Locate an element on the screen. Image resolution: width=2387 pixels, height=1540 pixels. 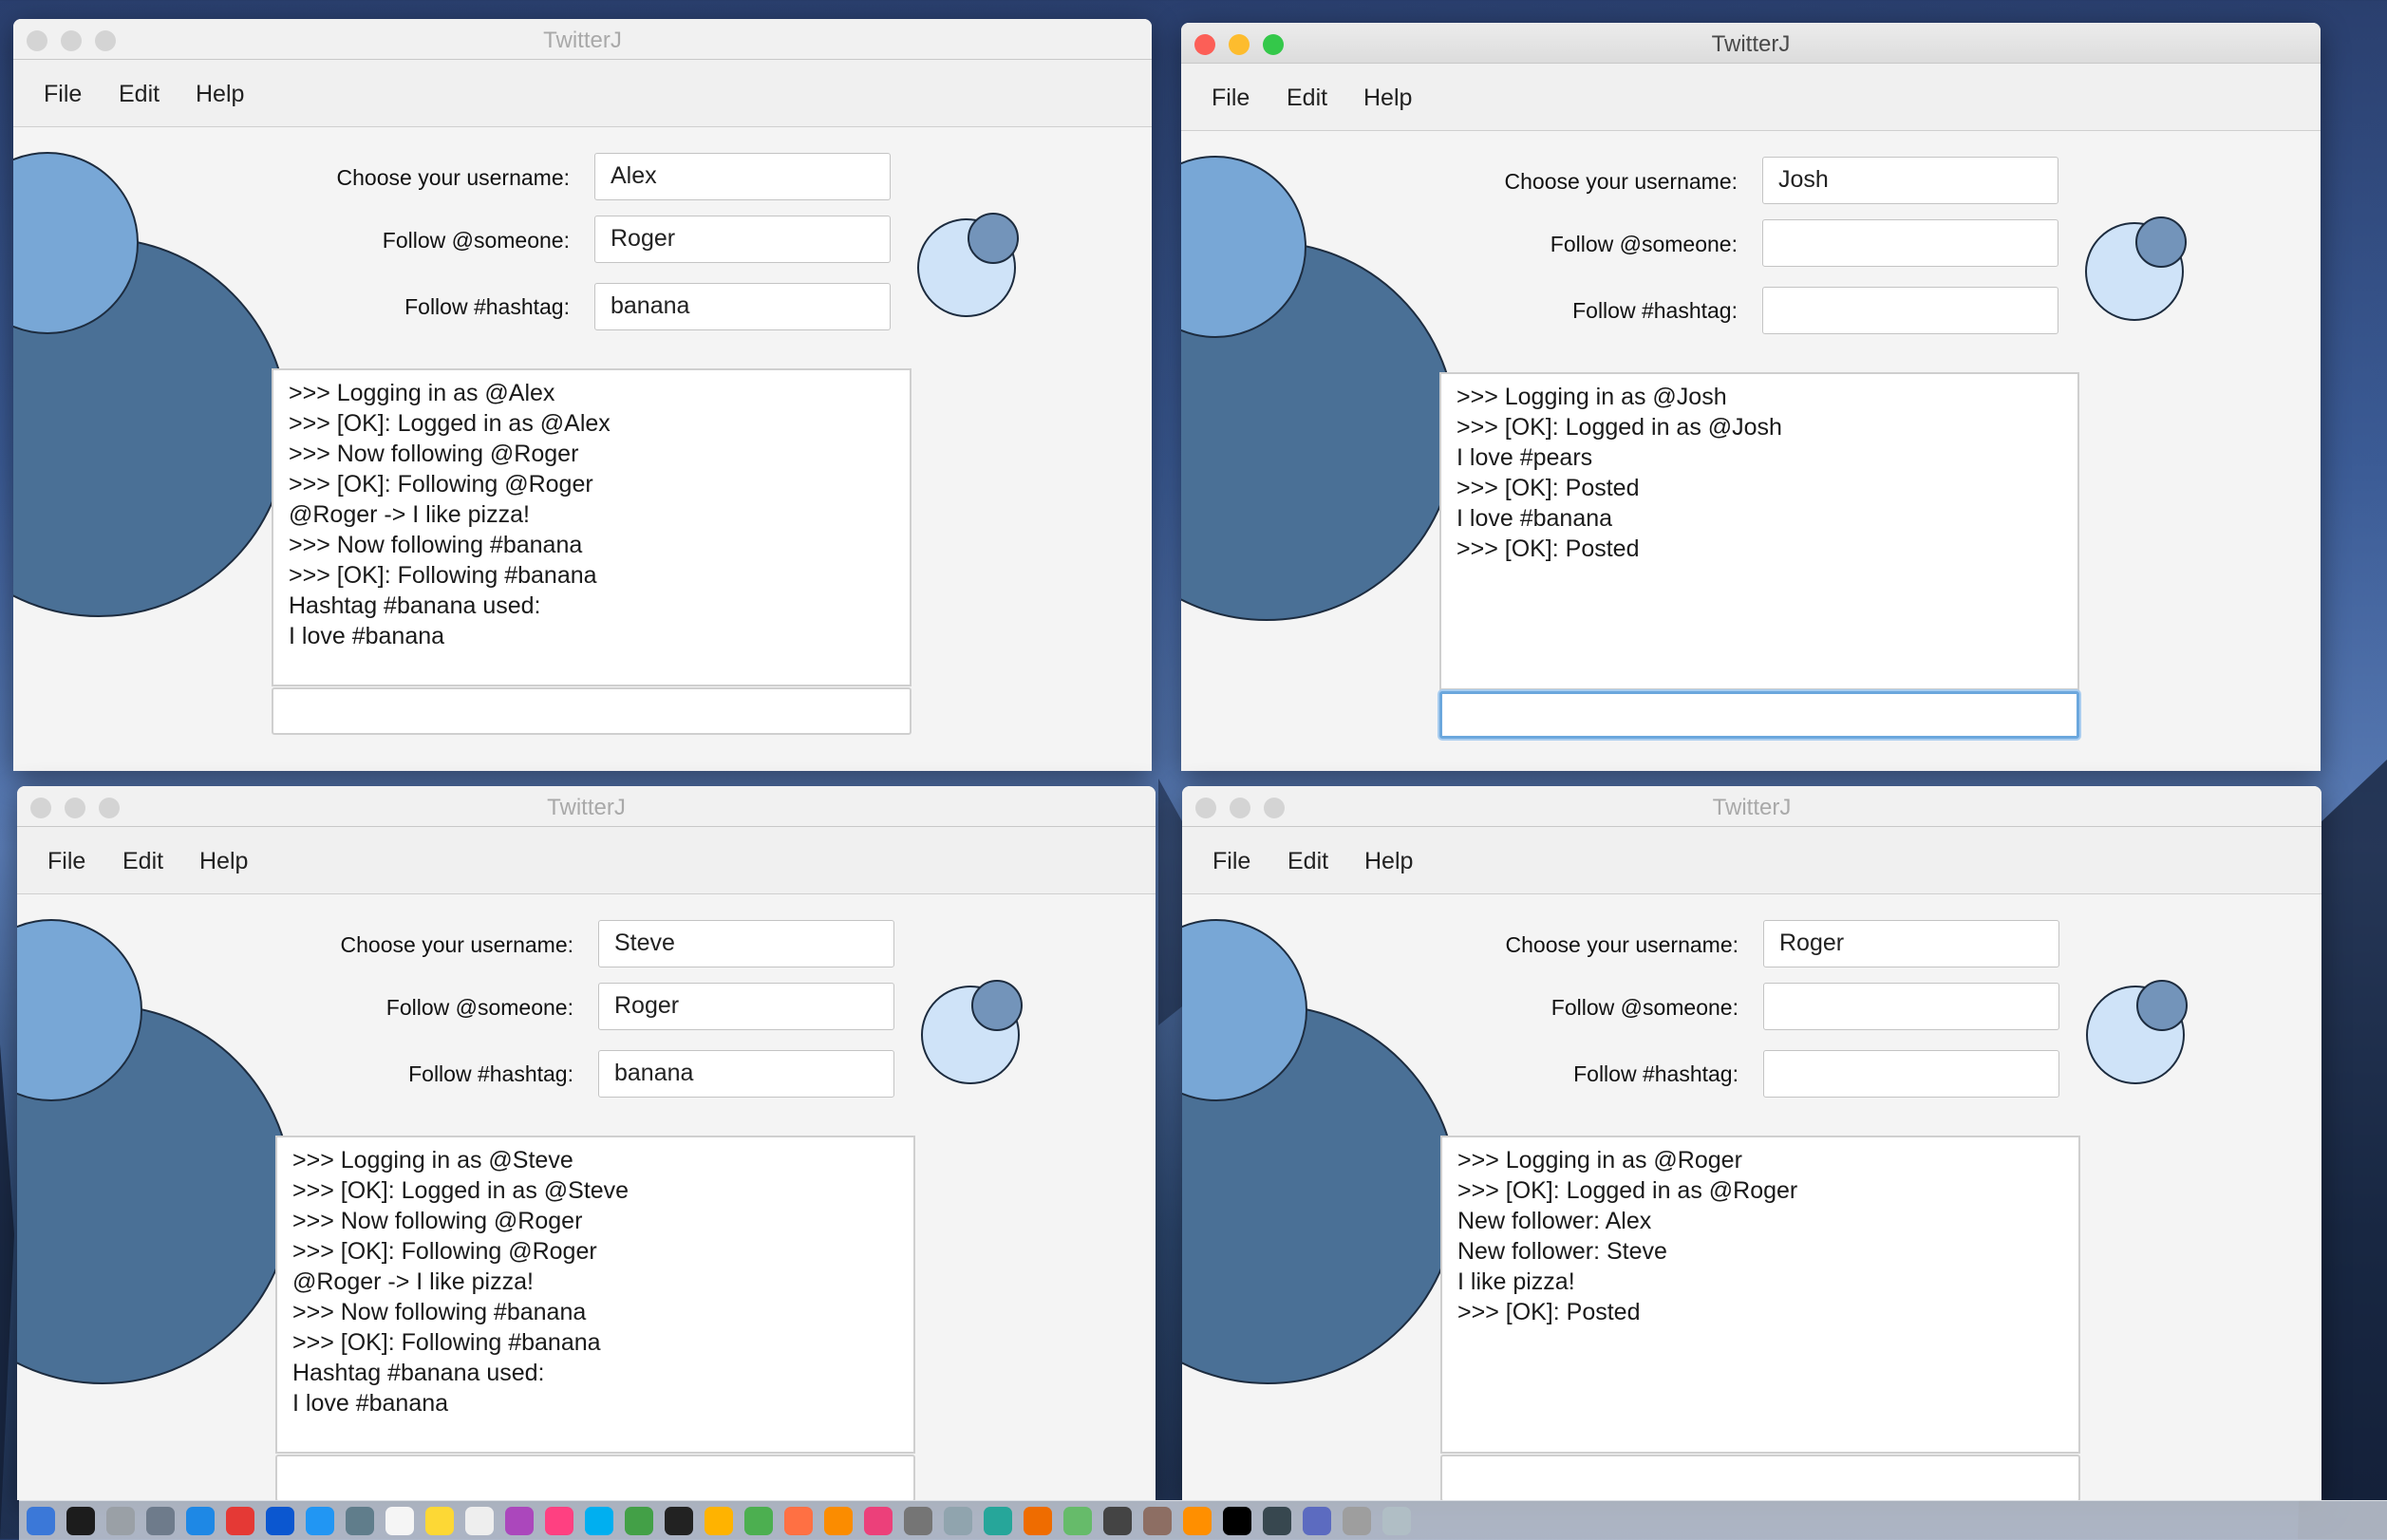
log-line: >>> Now following #banana is located at coordinates (439, 1312).